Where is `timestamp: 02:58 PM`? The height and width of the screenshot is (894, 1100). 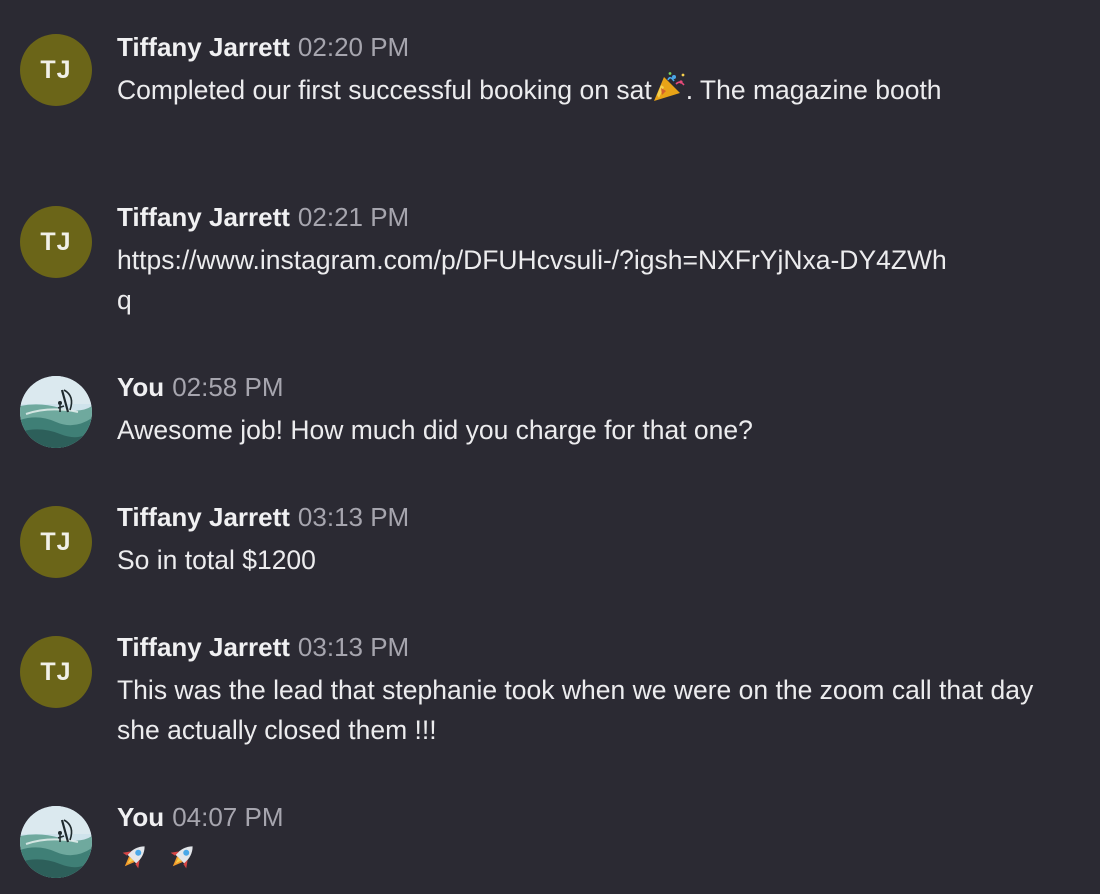 timestamp: 02:58 PM is located at coordinates (228, 387).